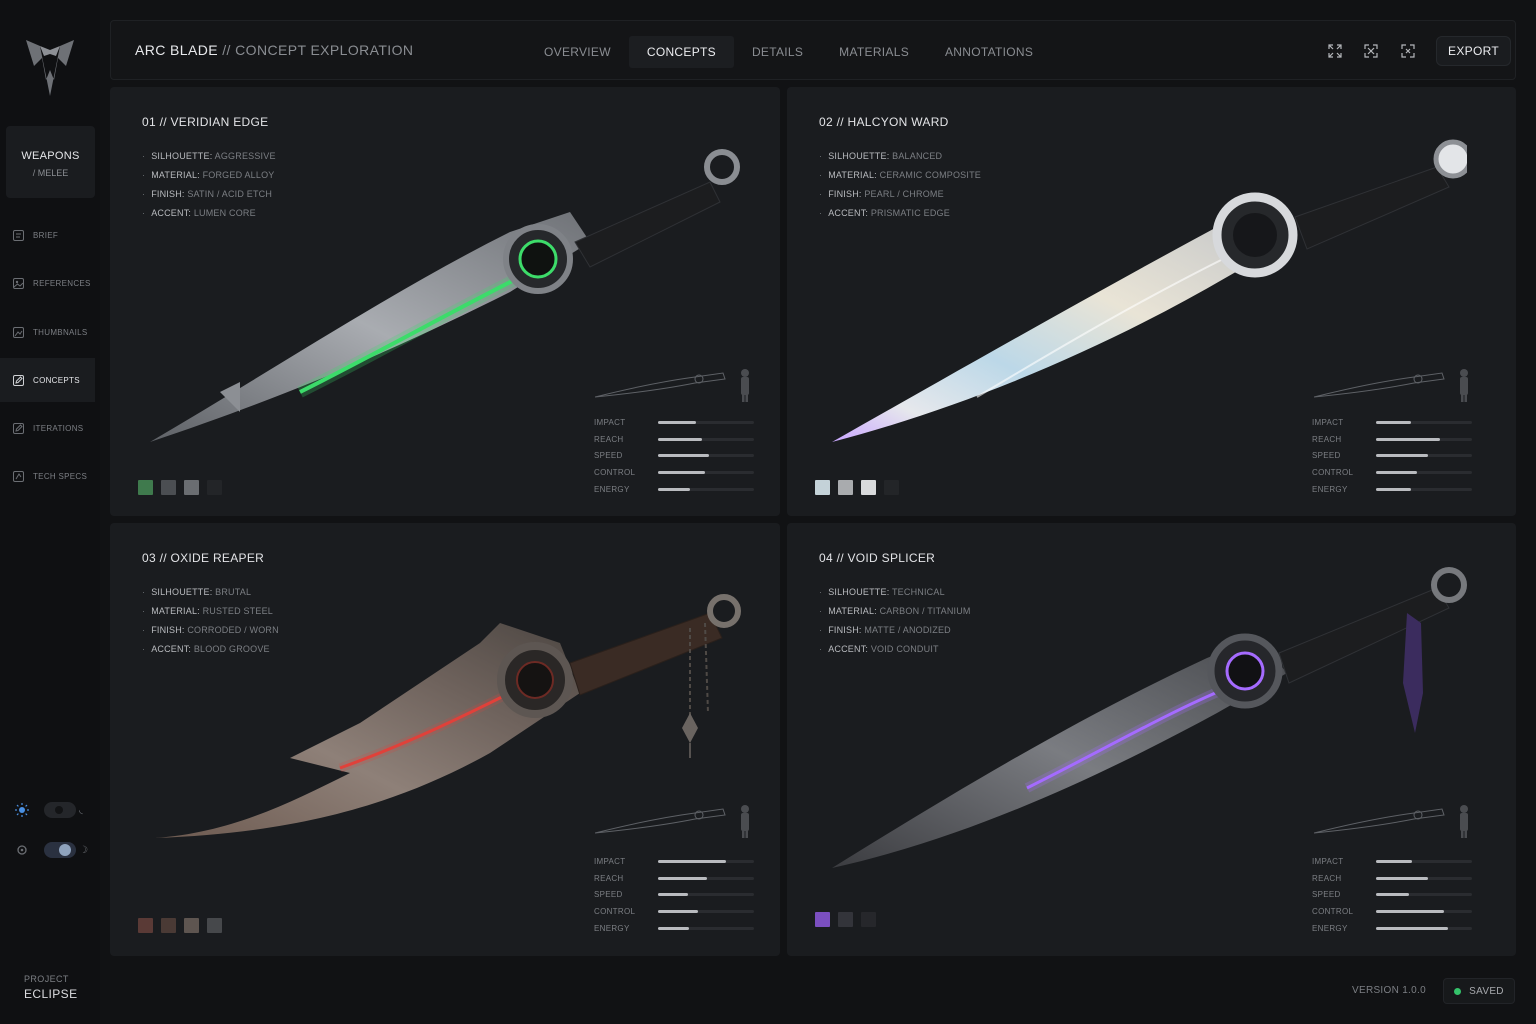 The height and width of the screenshot is (1024, 1536). I want to click on stat-label: IMPACT, so click(1328, 861).